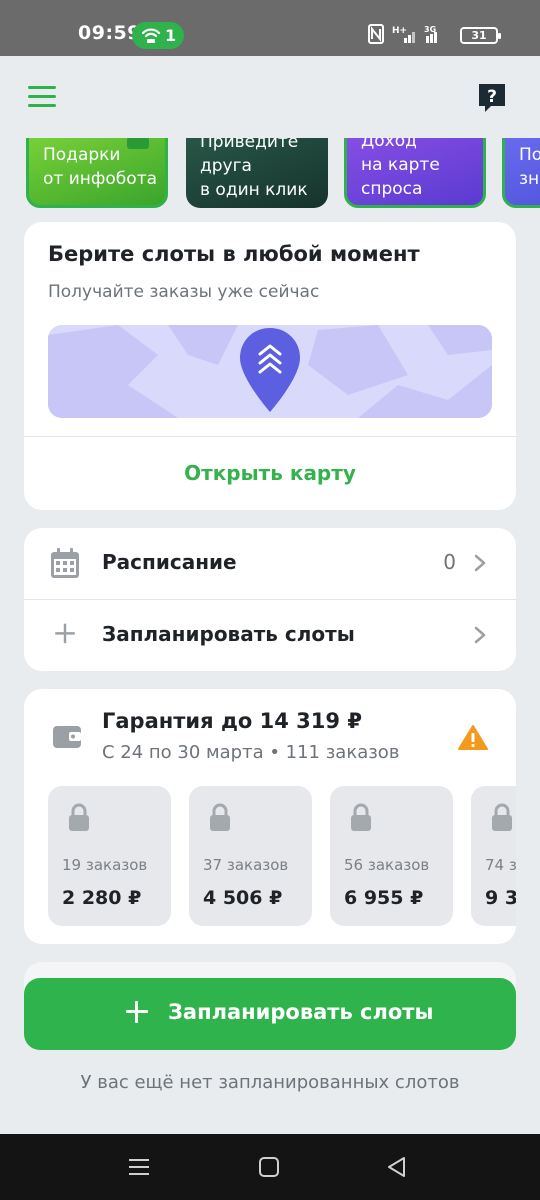 Image resolution: width=540 pixels, height=1200 pixels. What do you see at coordinates (500, 865) in the screenshot?
I see `tier-orders: 74 заказов` at bounding box center [500, 865].